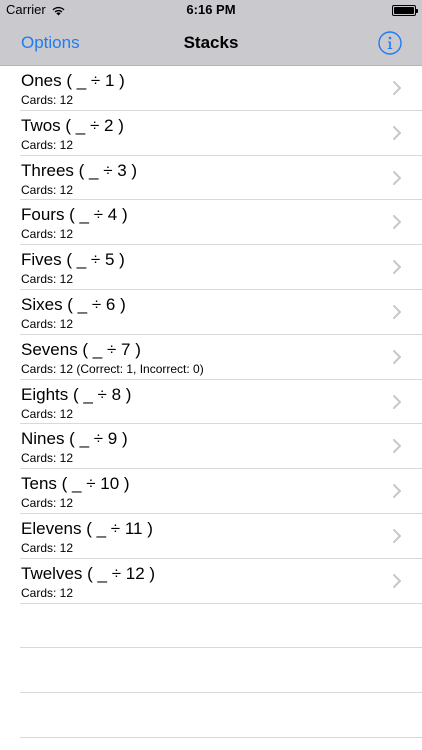  I want to click on stack-row: Threes ( _ ÷ 3 ) Cards: 12, so click(221, 178).